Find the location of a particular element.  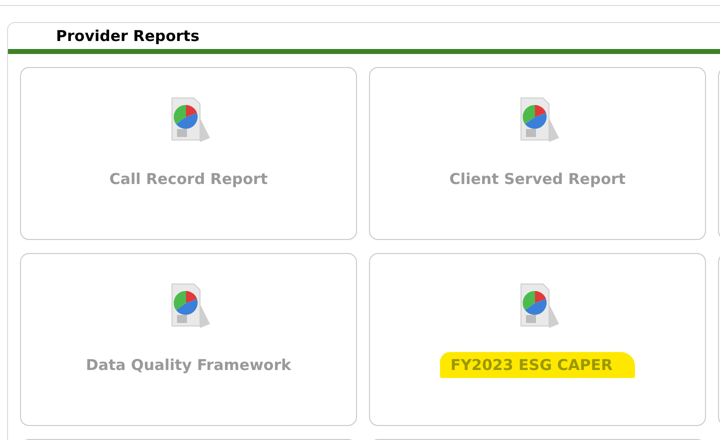

report-title: FY2023 ESG CAPER is located at coordinates (537, 365).